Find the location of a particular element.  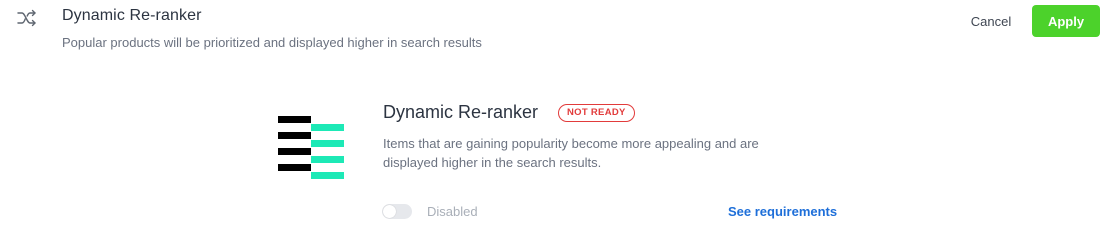

toggle-label: Disabled is located at coordinates (452, 211).